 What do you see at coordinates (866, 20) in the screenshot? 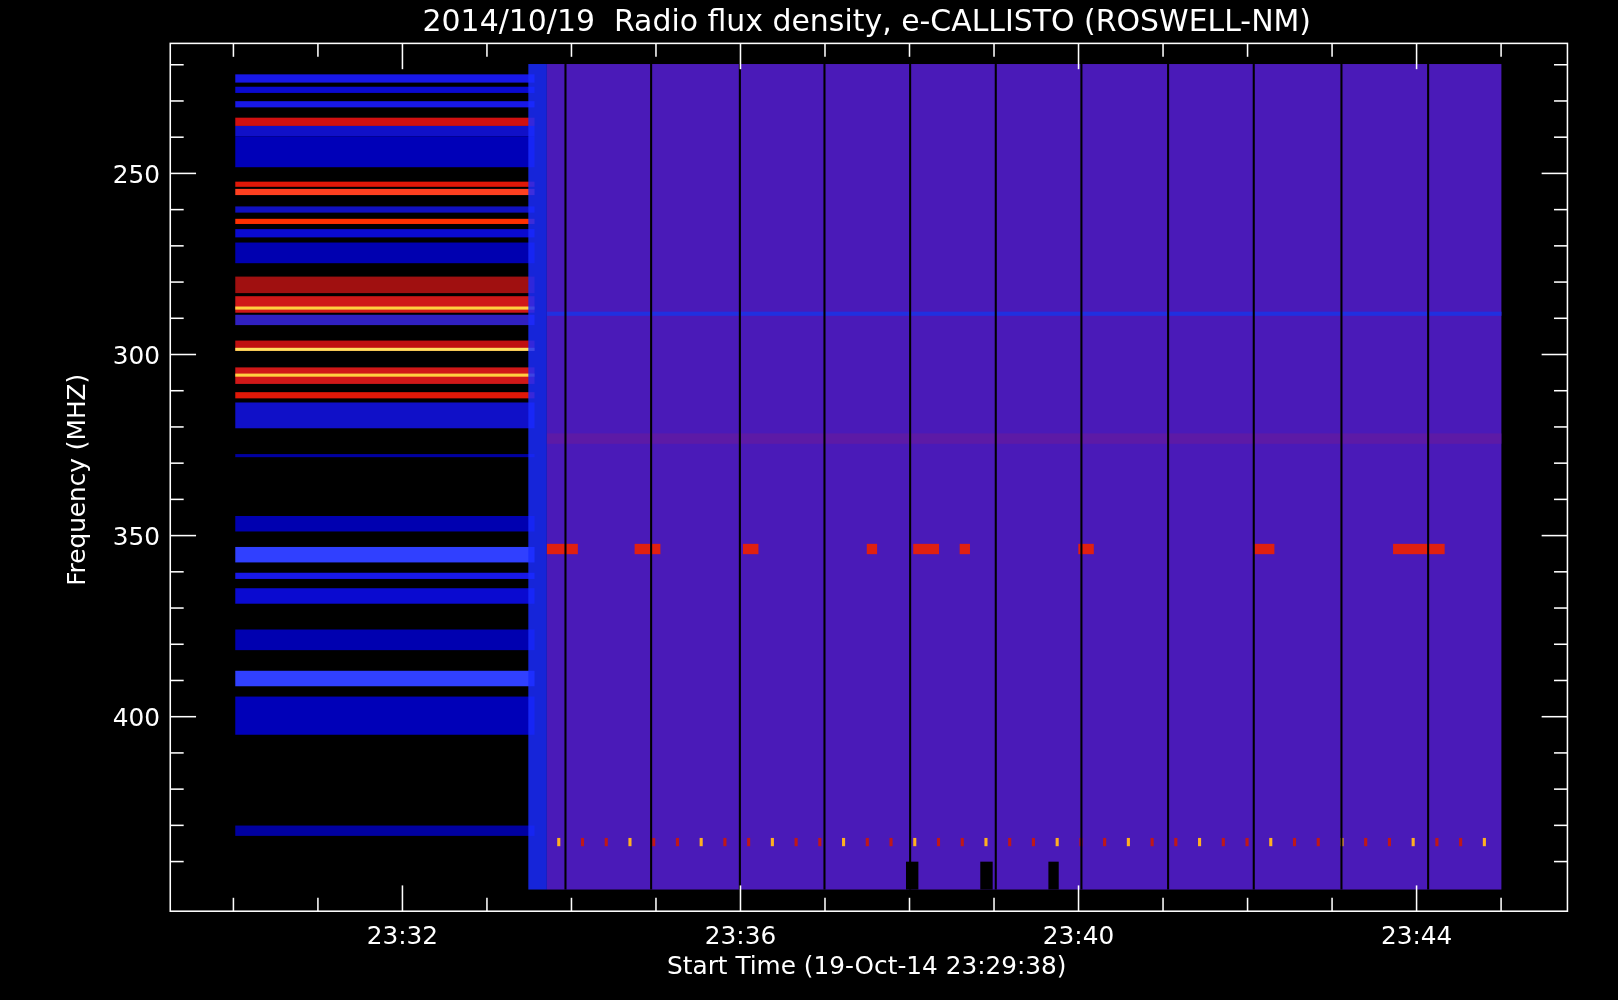
I see `chart-title: 2014/10/19 Radio flux density, e-CALLISTO (ROSWELL-NM)` at bounding box center [866, 20].